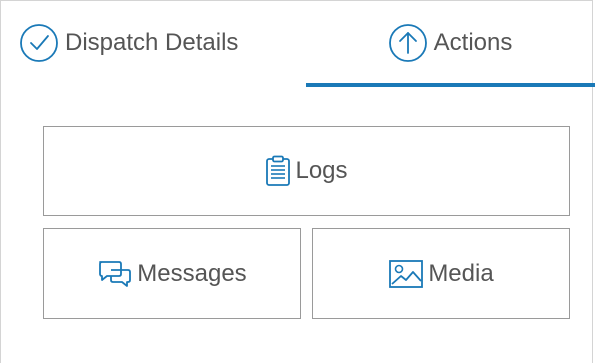 The image size is (595, 364). I want to click on media-button-label: Media, so click(461, 273).